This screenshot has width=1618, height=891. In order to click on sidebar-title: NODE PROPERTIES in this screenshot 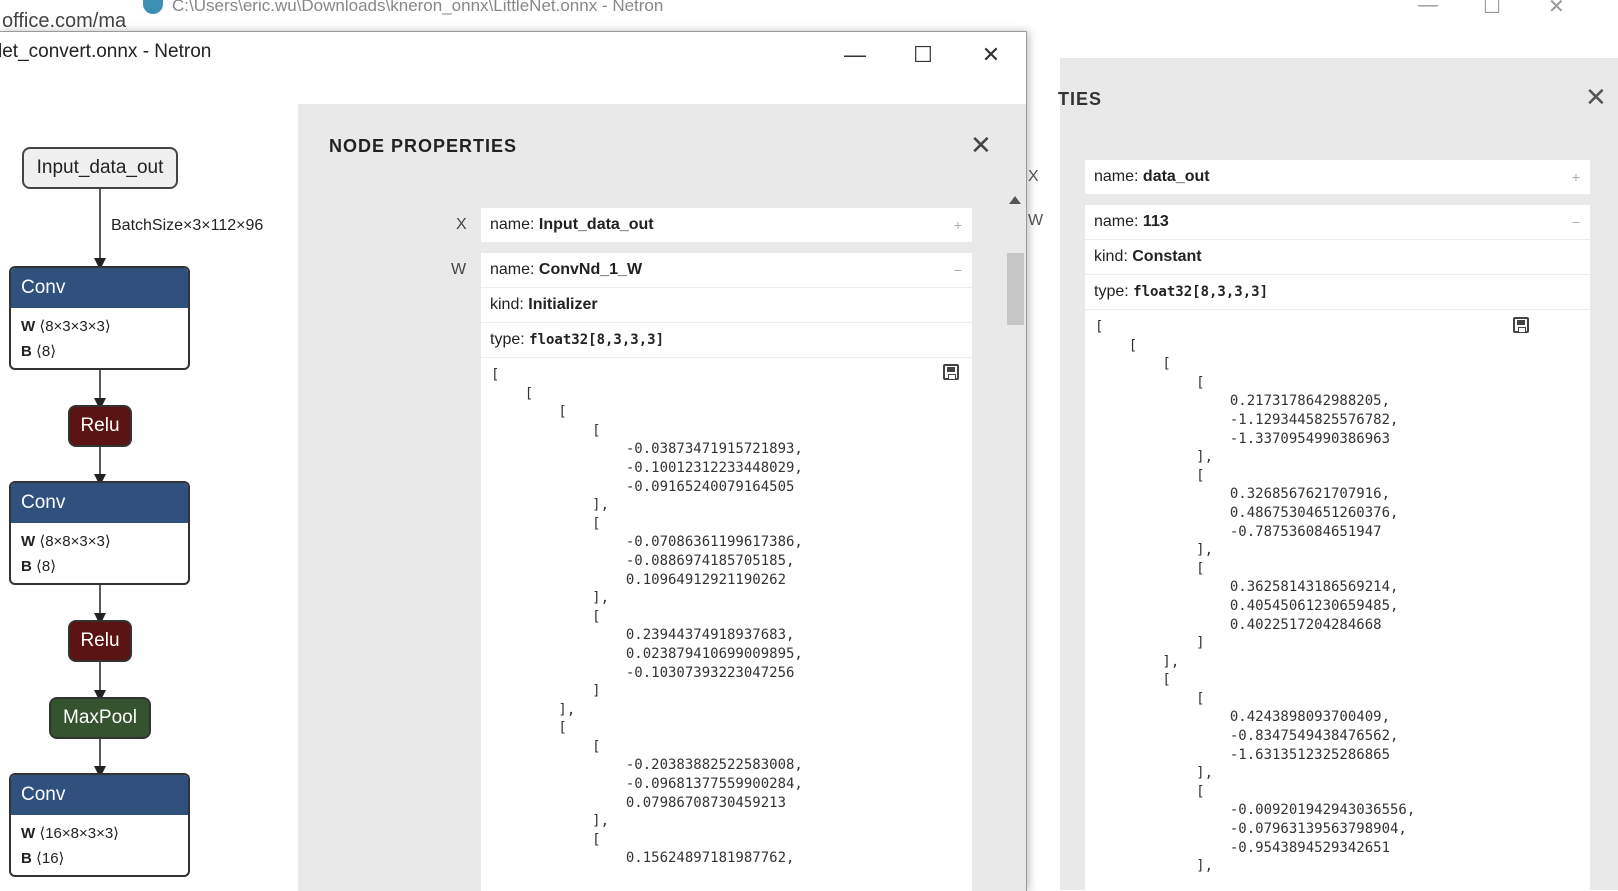, I will do `click(423, 146)`.